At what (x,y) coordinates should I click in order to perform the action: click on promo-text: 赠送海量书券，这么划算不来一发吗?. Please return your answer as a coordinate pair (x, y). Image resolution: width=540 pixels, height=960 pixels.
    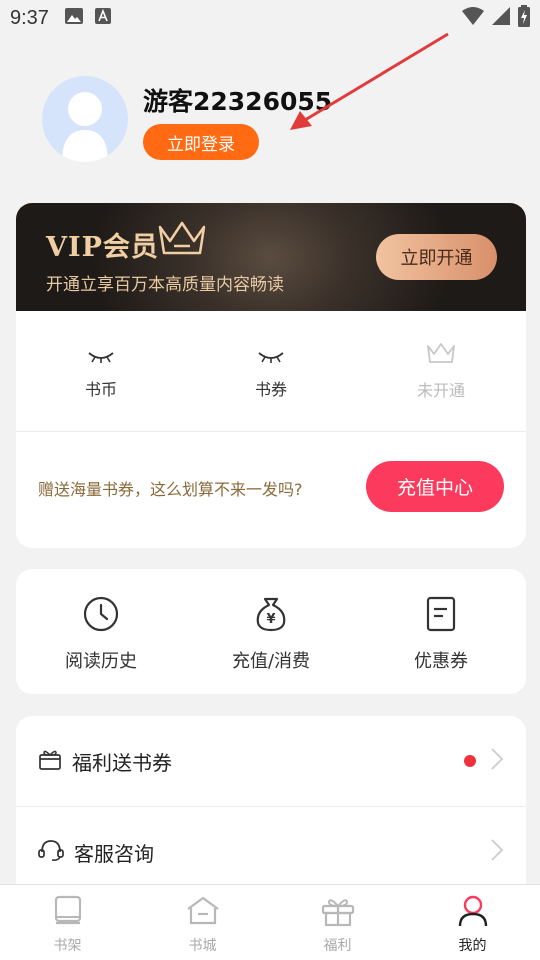
    Looking at the image, I should click on (170, 489).